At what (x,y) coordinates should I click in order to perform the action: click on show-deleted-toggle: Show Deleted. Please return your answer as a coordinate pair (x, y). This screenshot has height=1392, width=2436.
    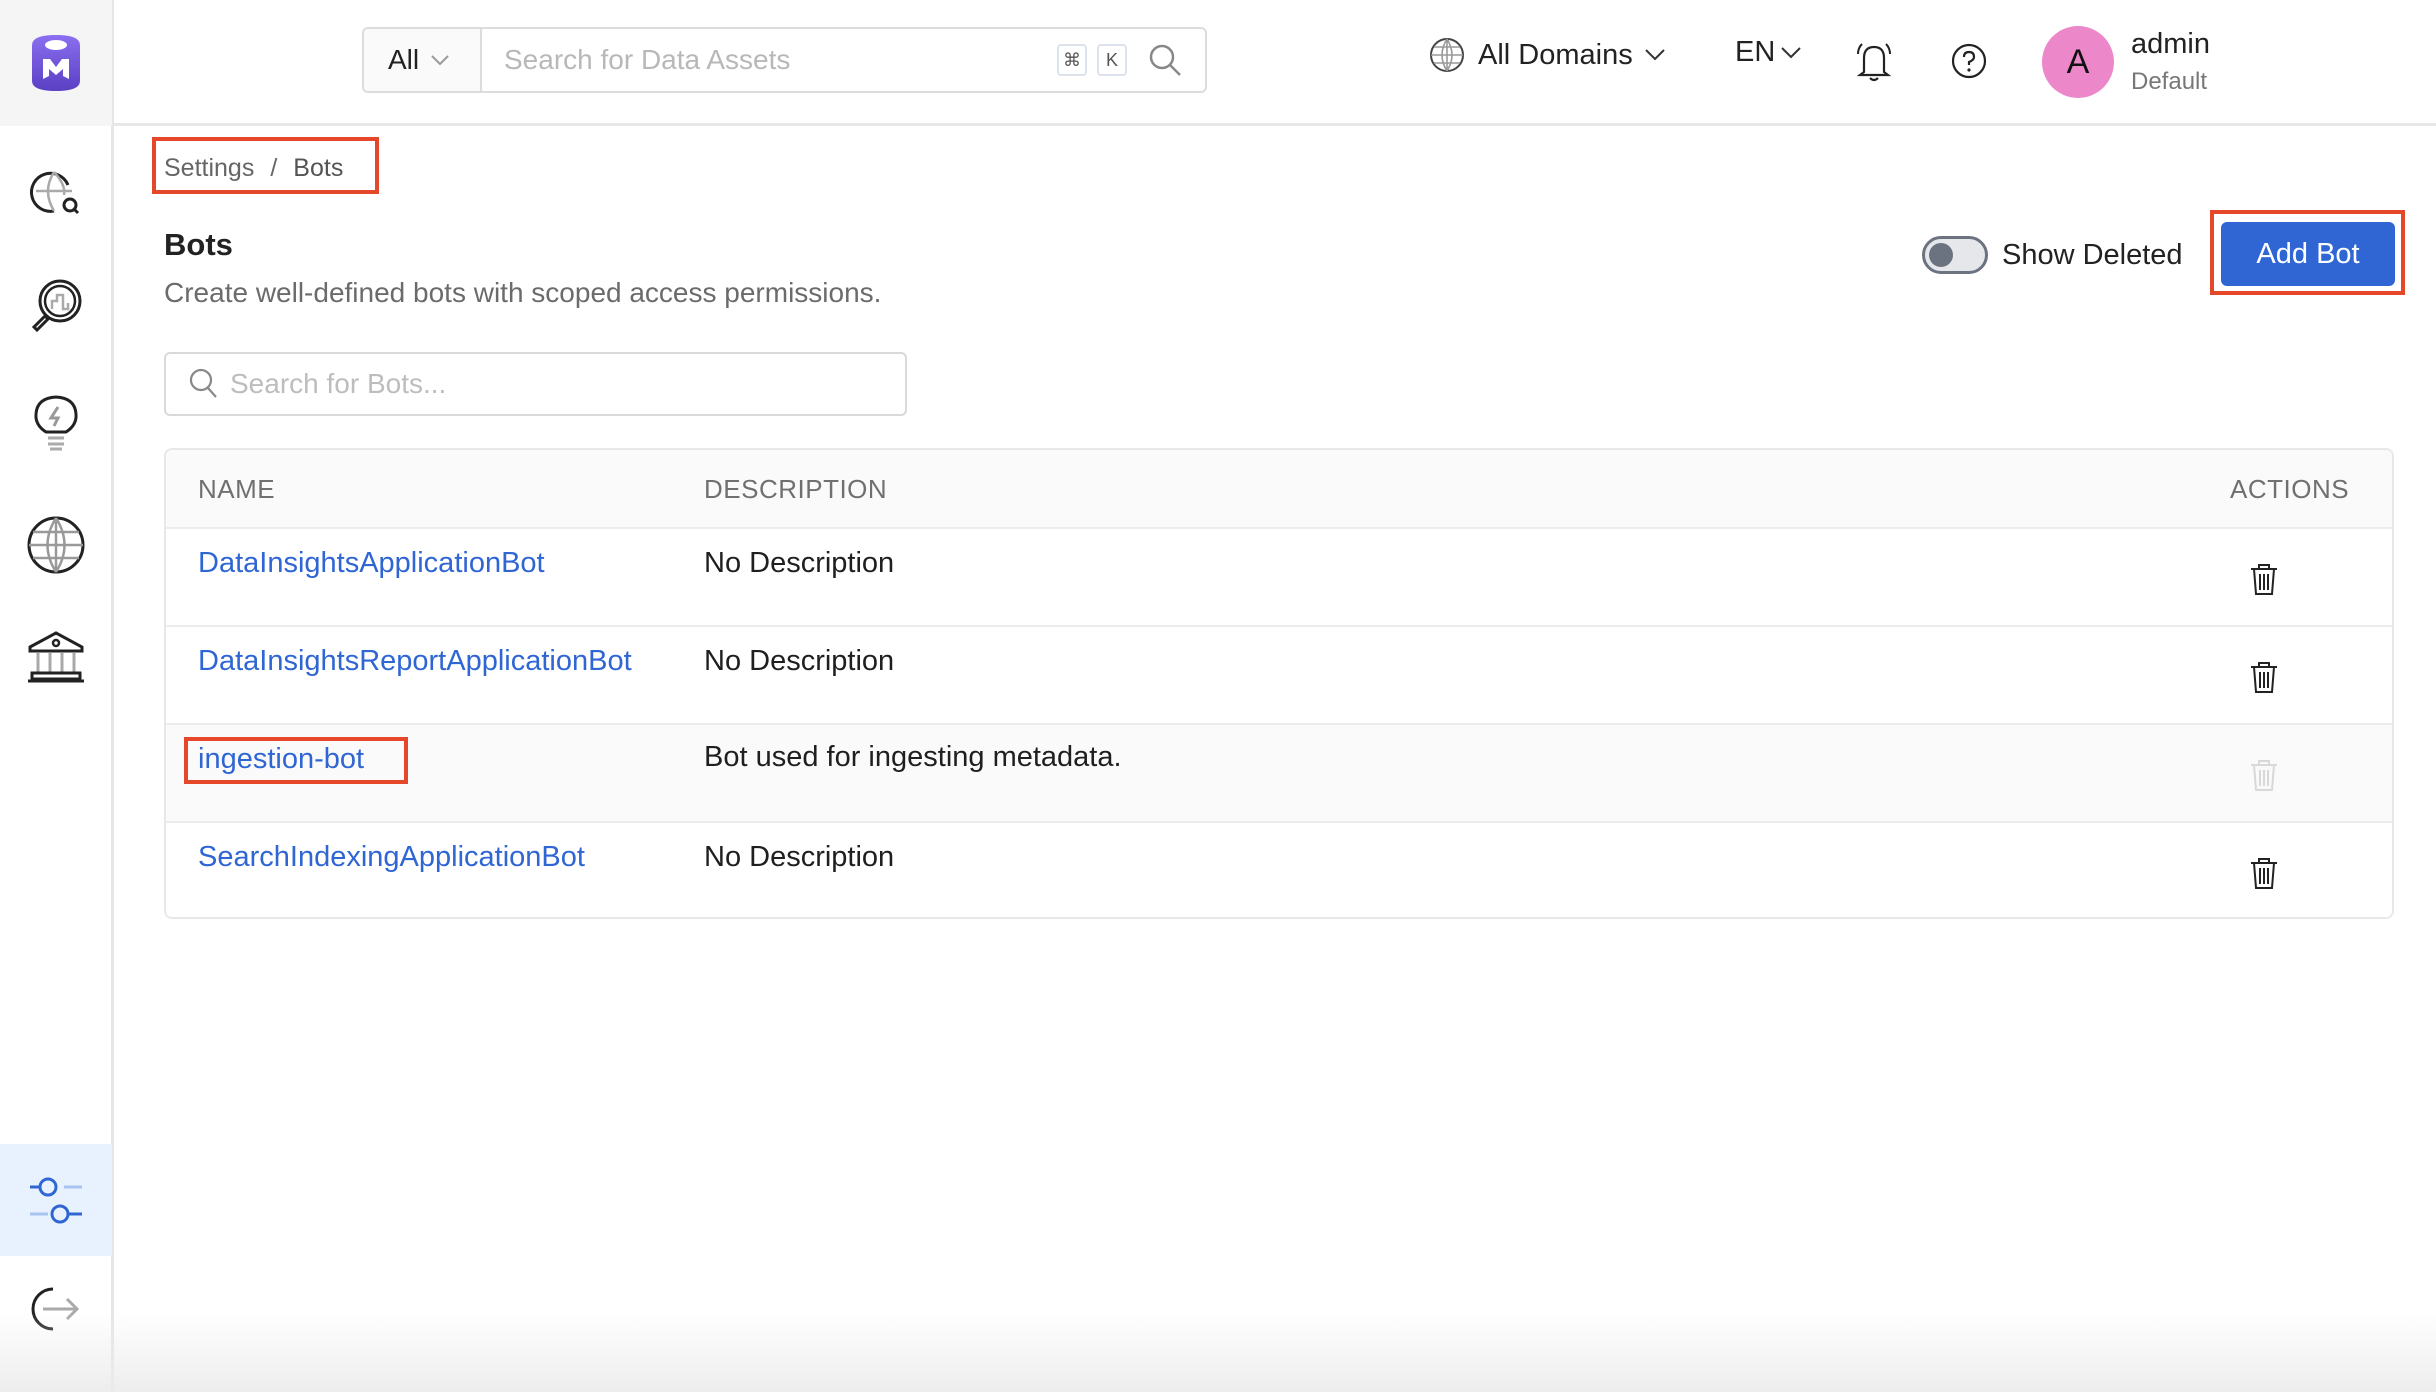
    Looking at the image, I should click on (2052, 255).